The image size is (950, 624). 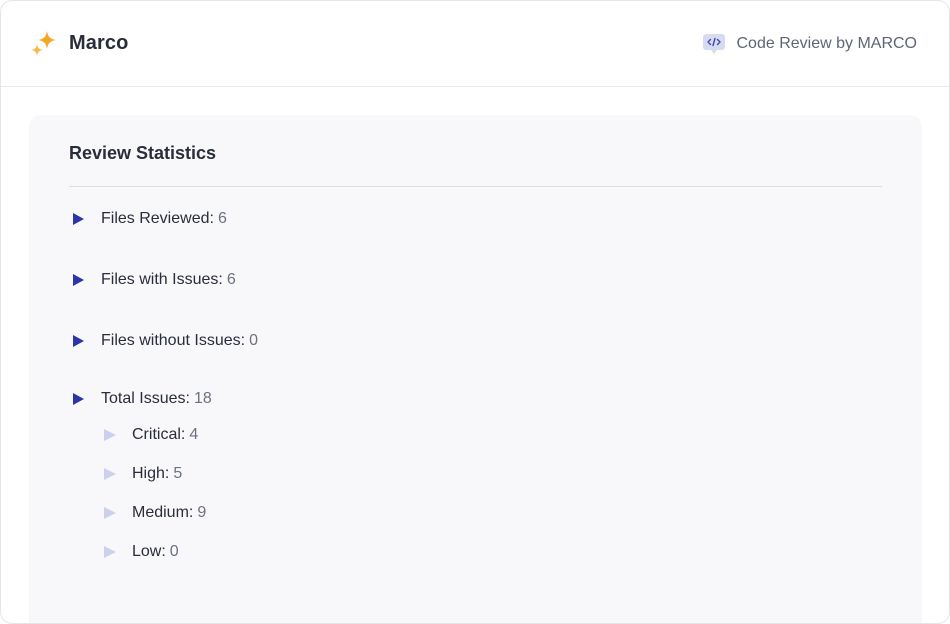 What do you see at coordinates (162, 279) in the screenshot?
I see `stat-label: Files with Issues:` at bounding box center [162, 279].